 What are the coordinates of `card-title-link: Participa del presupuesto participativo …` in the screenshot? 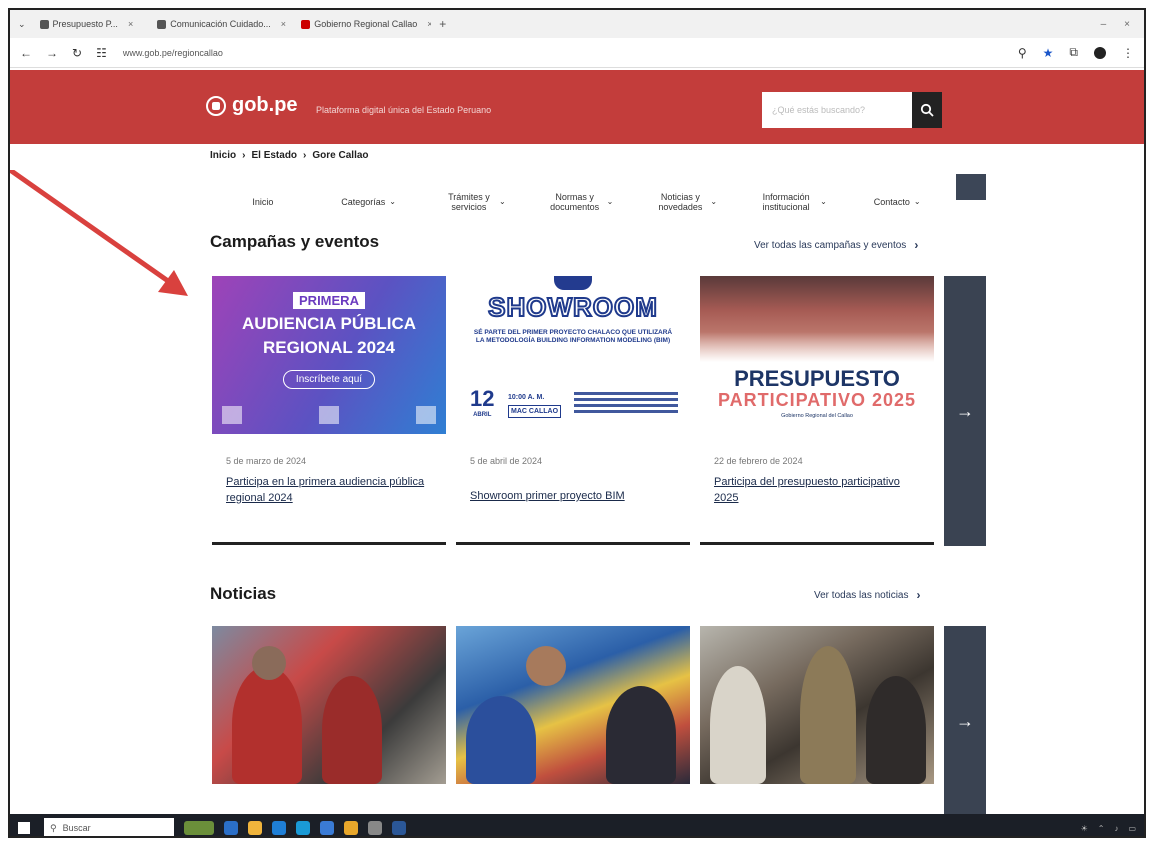 It's located at (817, 490).